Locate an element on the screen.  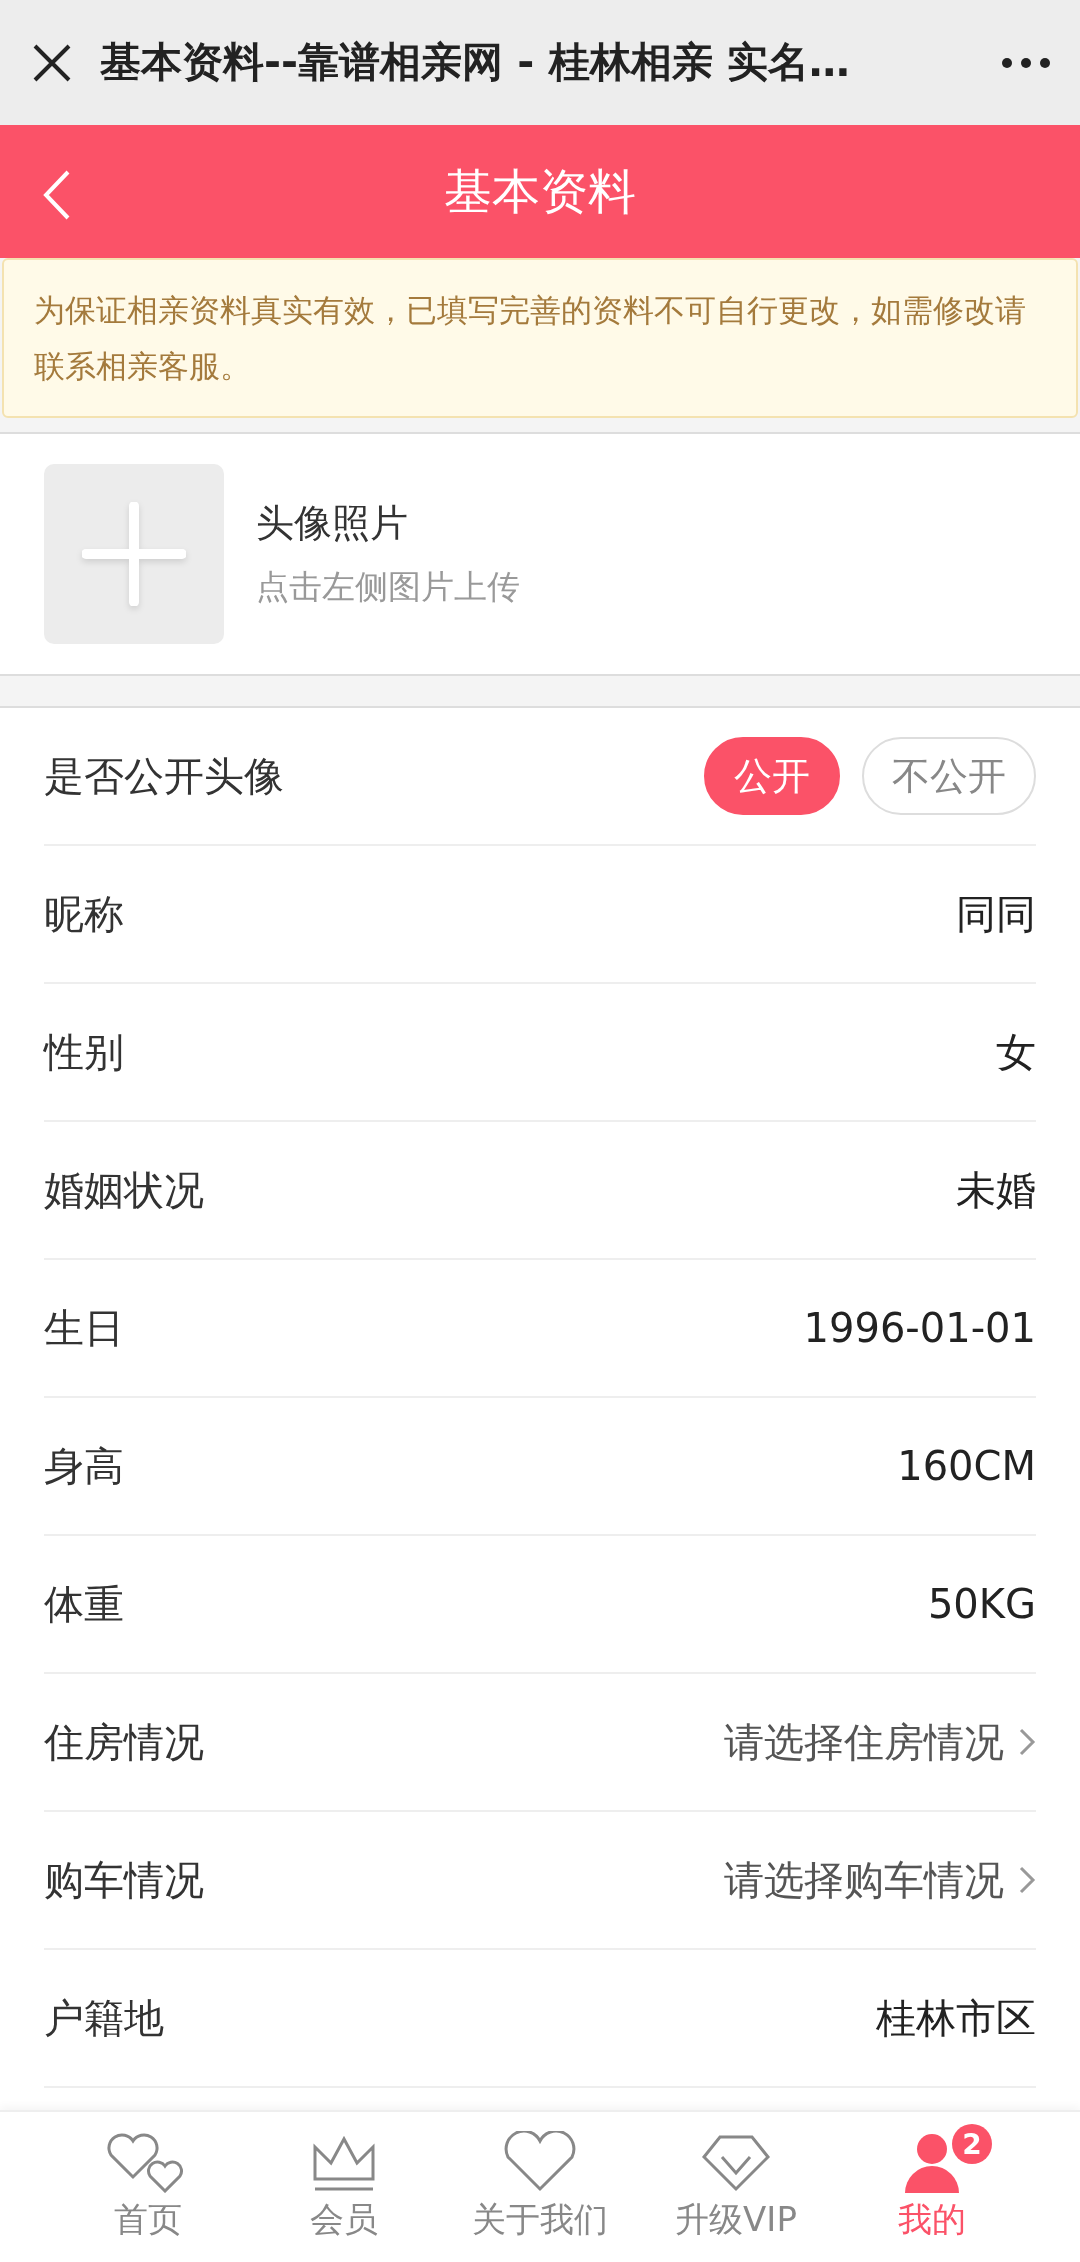
field-label: 身高 is located at coordinates (84, 1466).